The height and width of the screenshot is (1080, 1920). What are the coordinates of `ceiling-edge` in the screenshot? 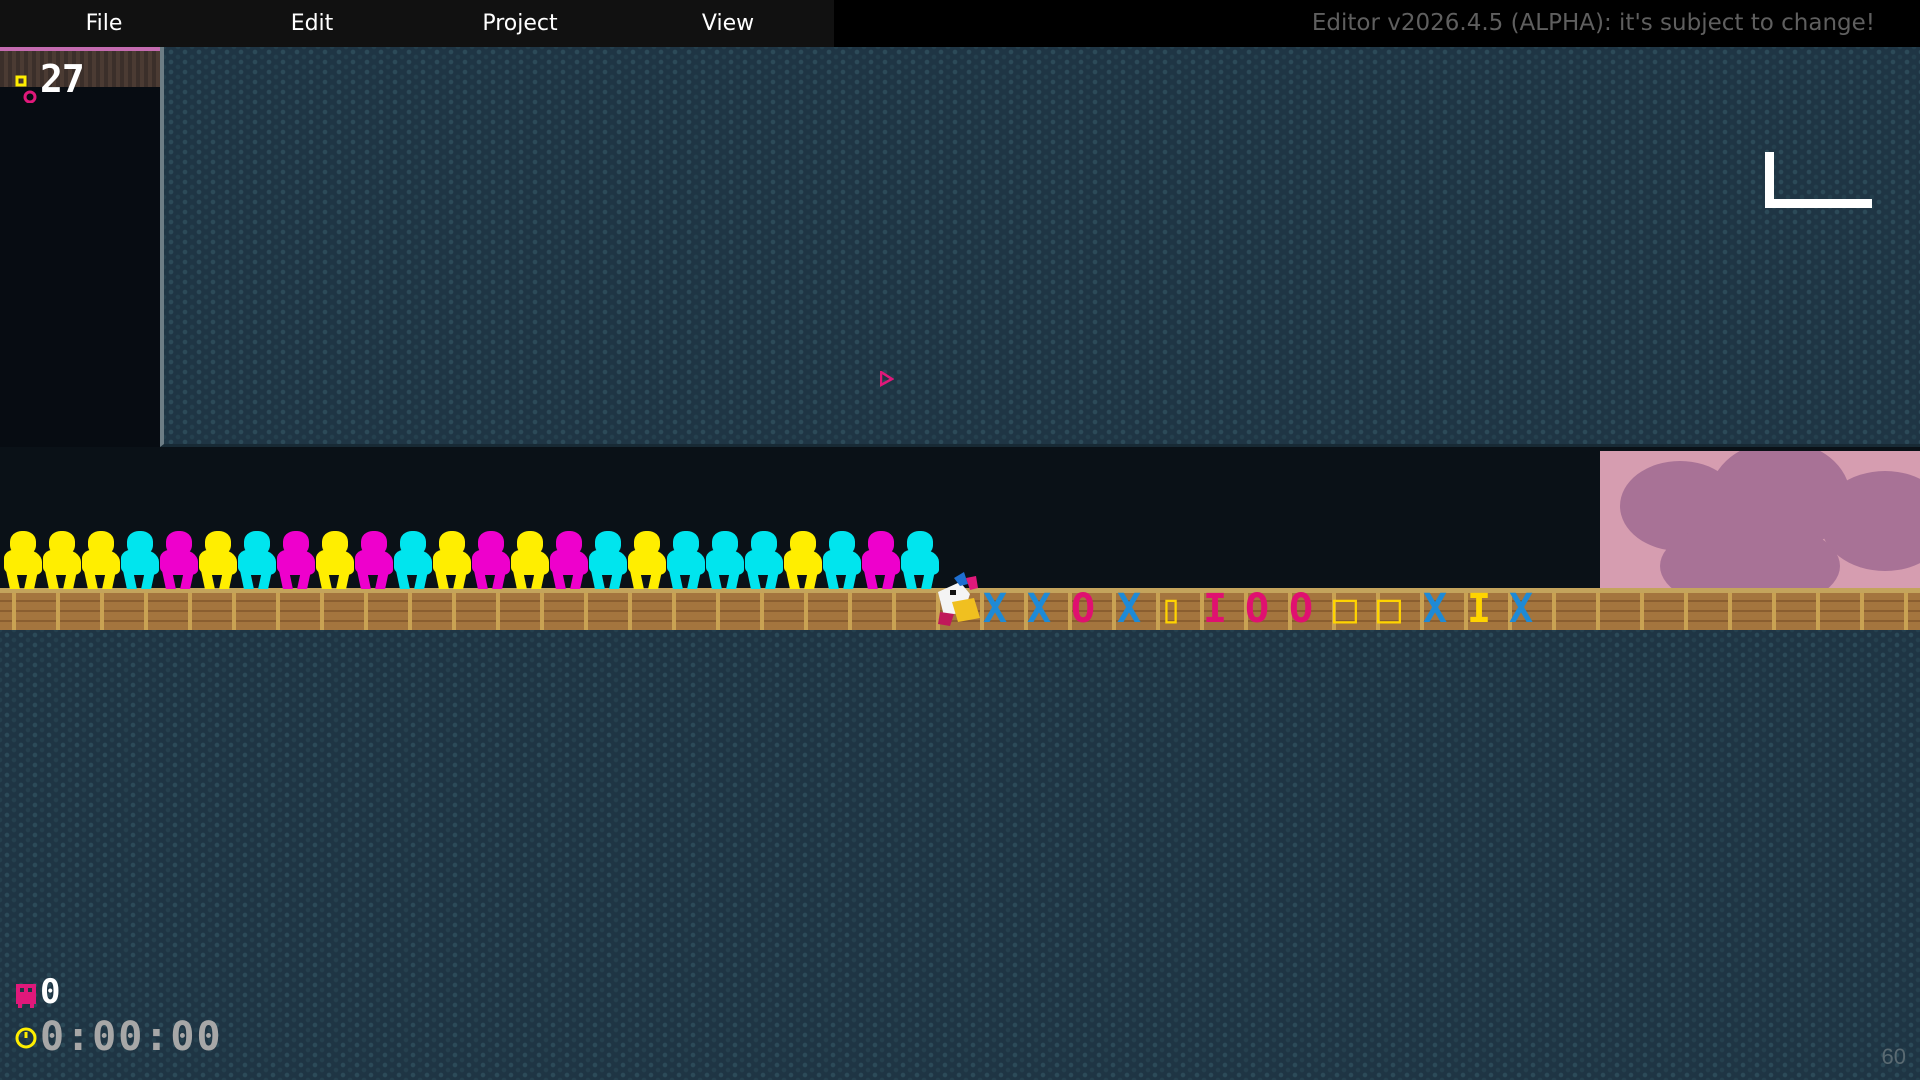 It's located at (80, 49).